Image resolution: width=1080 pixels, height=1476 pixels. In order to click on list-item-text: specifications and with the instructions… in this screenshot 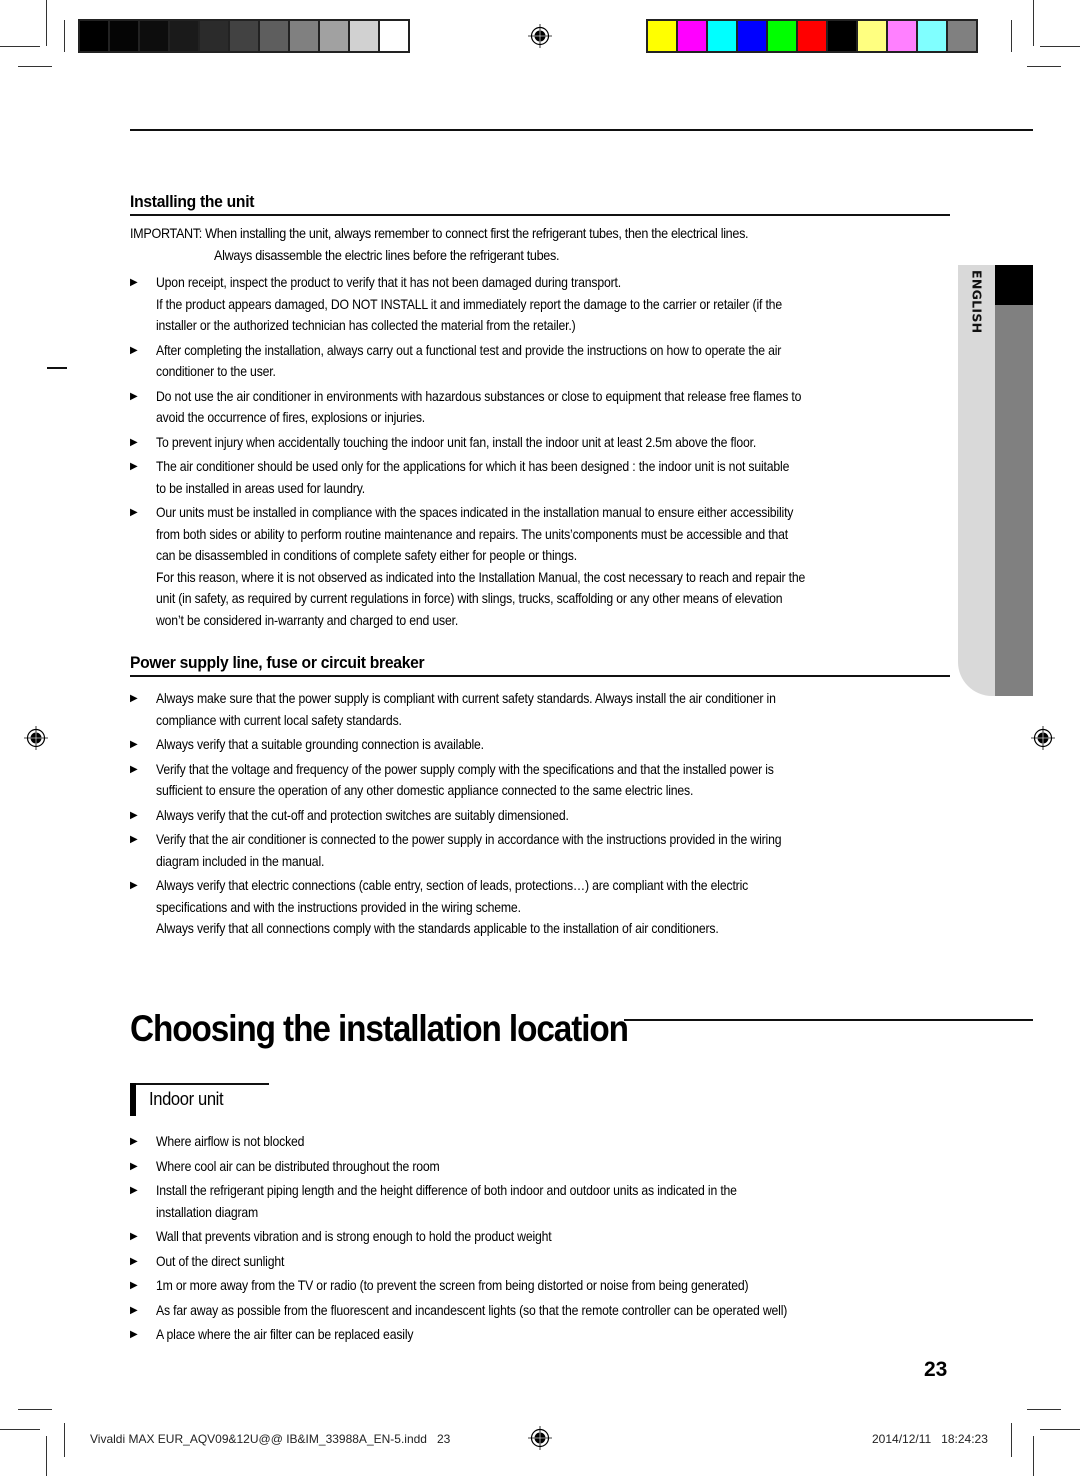, I will do `click(338, 906)`.